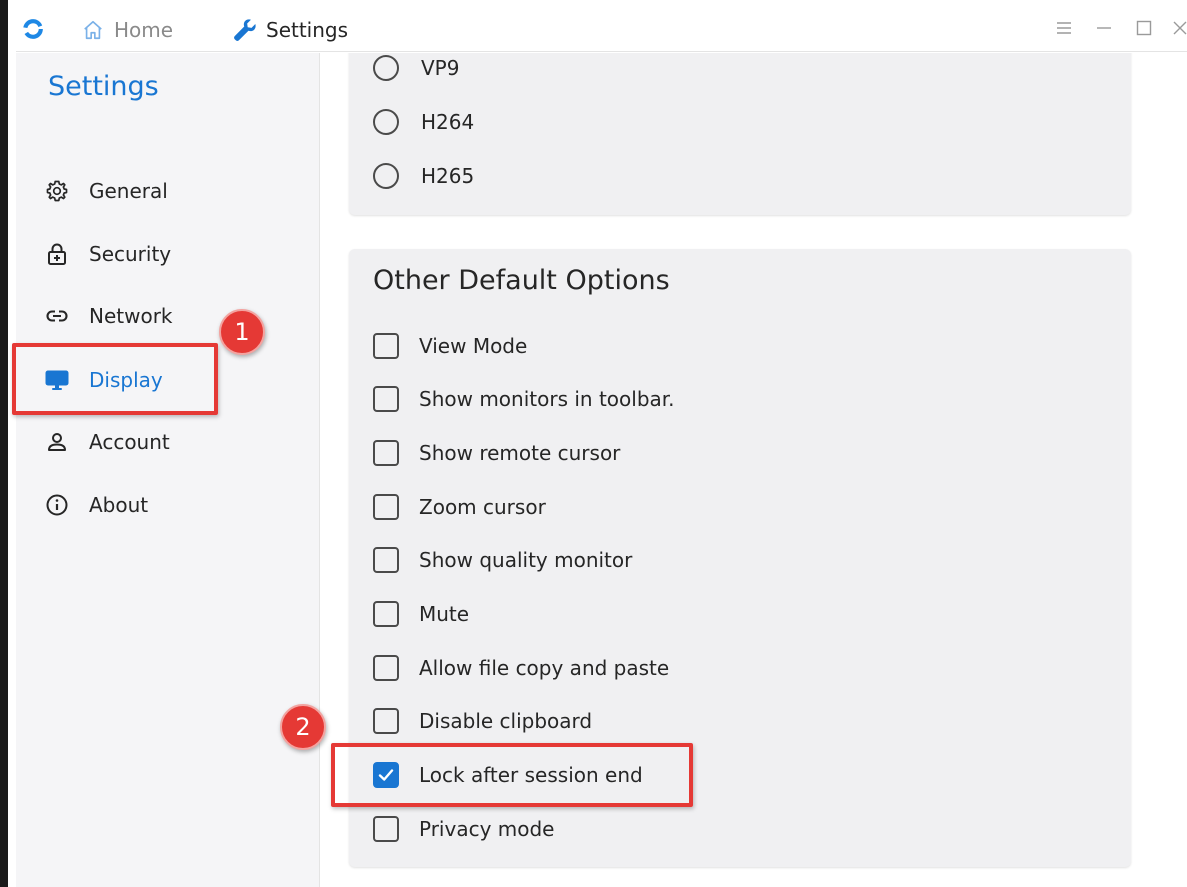 Image resolution: width=1187 pixels, height=887 pixels. I want to click on app-logo-icon, so click(33, 29).